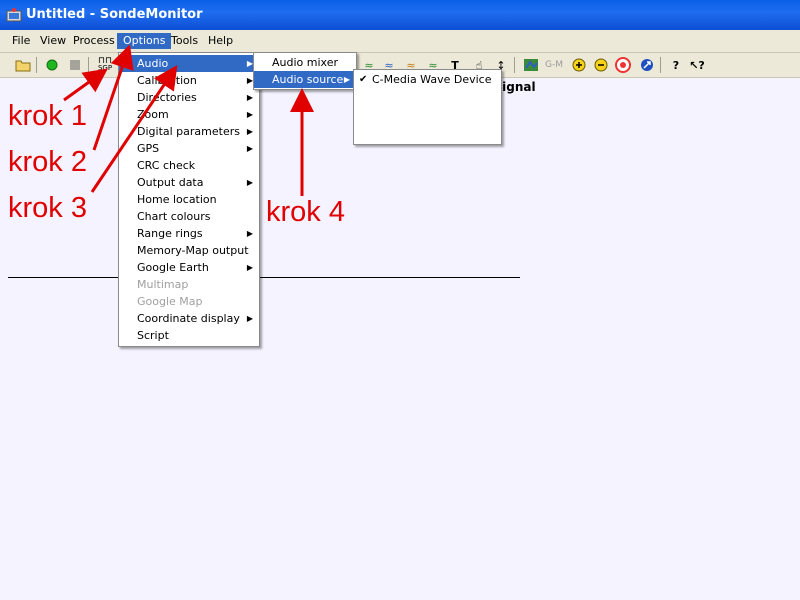 The image size is (800, 600). What do you see at coordinates (623, 65) in the screenshot?
I see `target-icon` at bounding box center [623, 65].